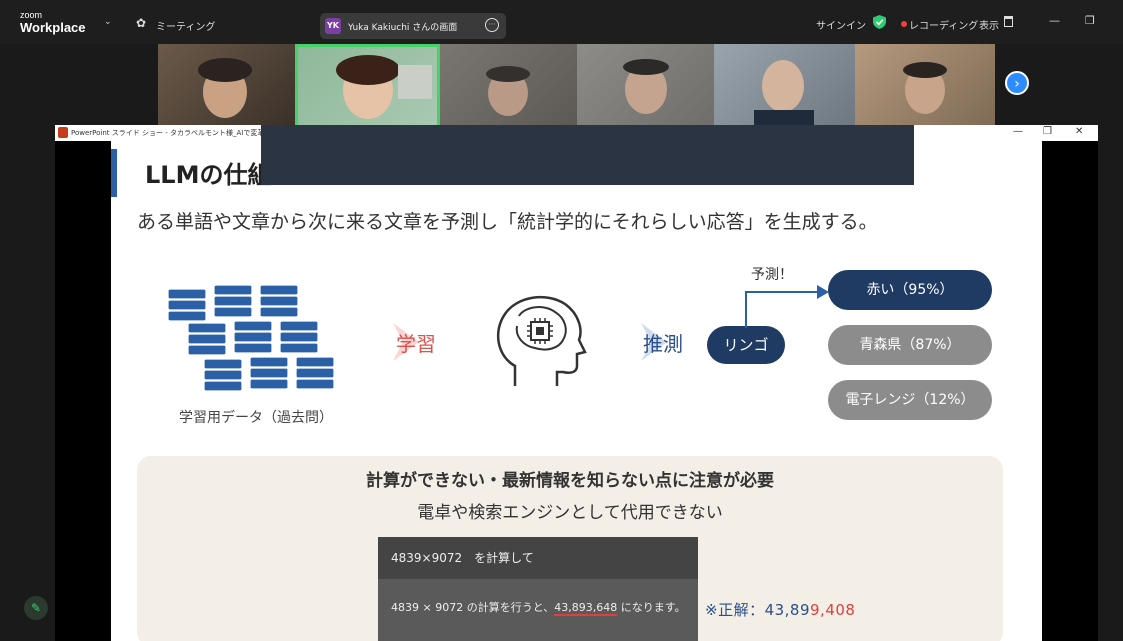 The image size is (1123, 641). I want to click on chat-question: 4839×9072 を計算して, so click(538, 558).